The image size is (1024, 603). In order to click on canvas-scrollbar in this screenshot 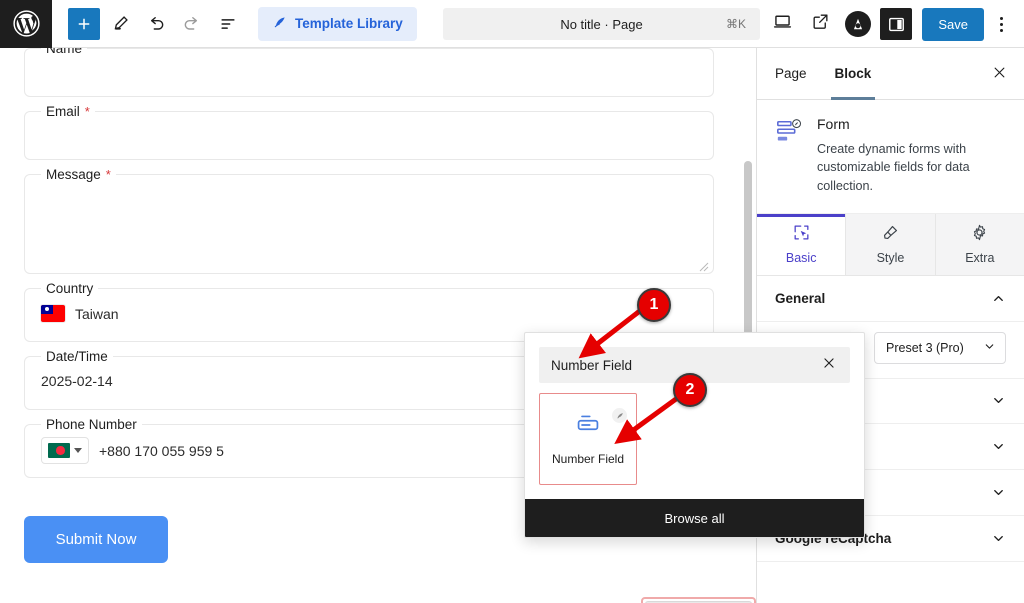, I will do `click(748, 252)`.